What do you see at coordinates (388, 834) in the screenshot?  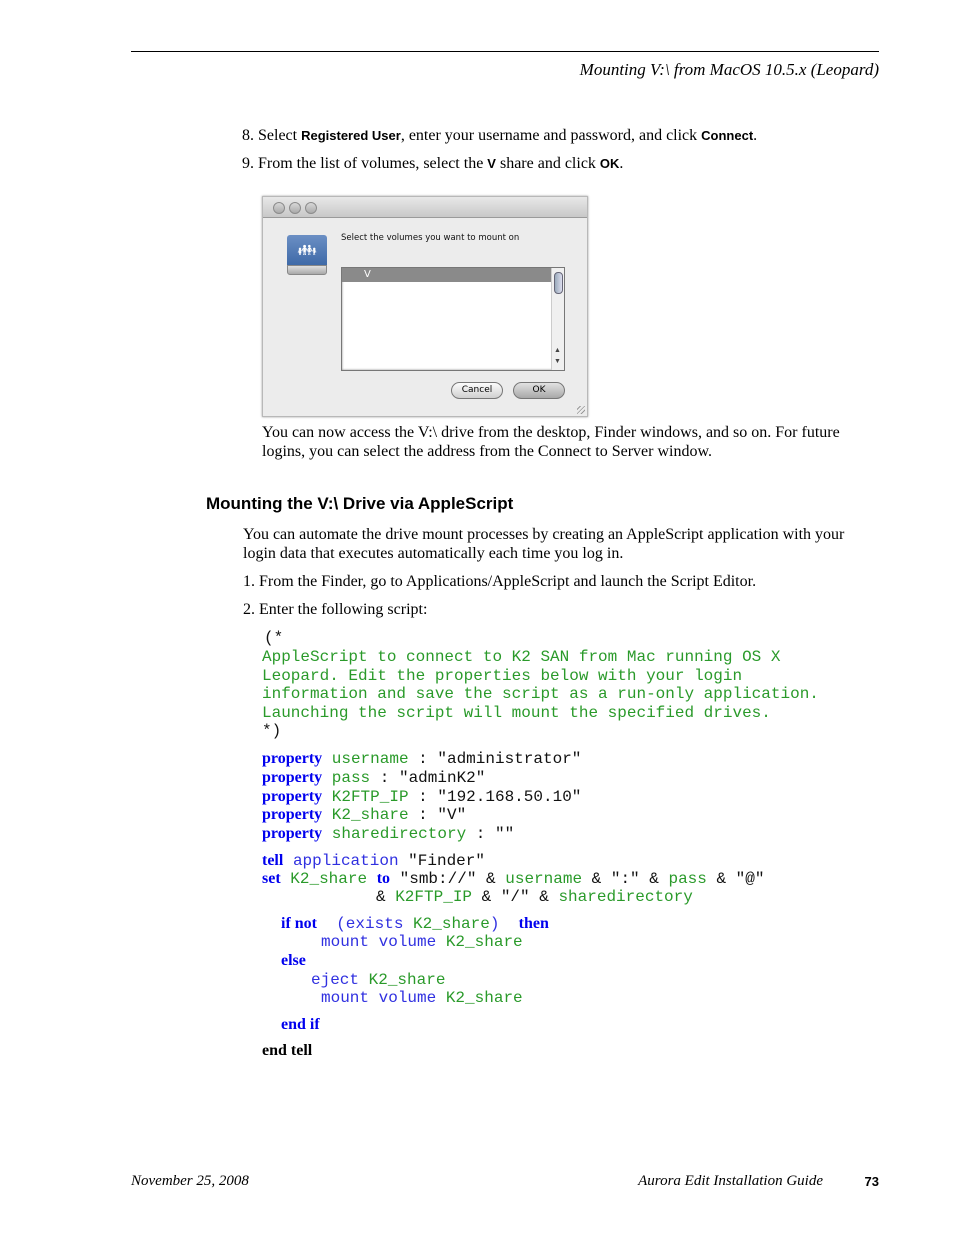 I see `property-line: property sharedirectory : ""` at bounding box center [388, 834].